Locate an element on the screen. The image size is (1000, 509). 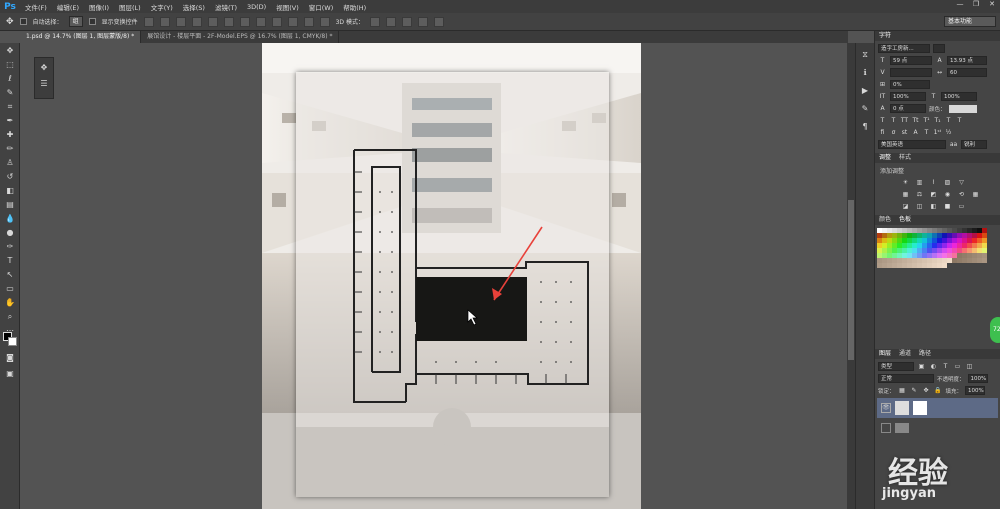
3d-drag-icon is located at coordinates (406, 21).